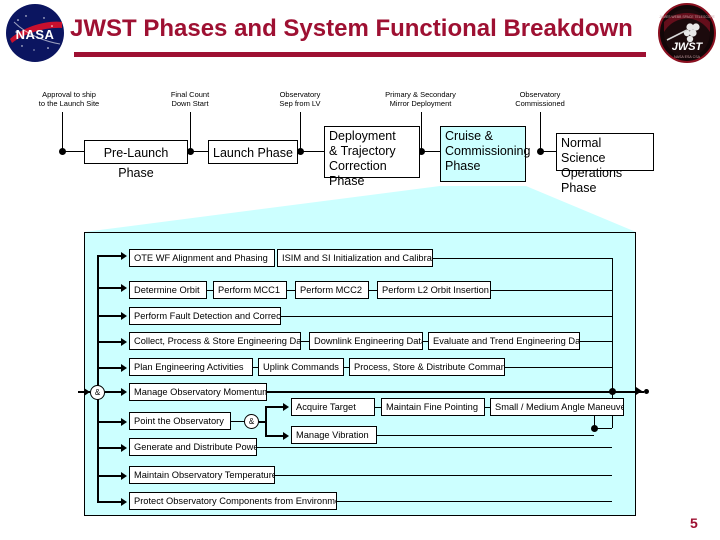 This screenshot has width=720, height=540. I want to click on row-7b-return-line, so click(485, 435).